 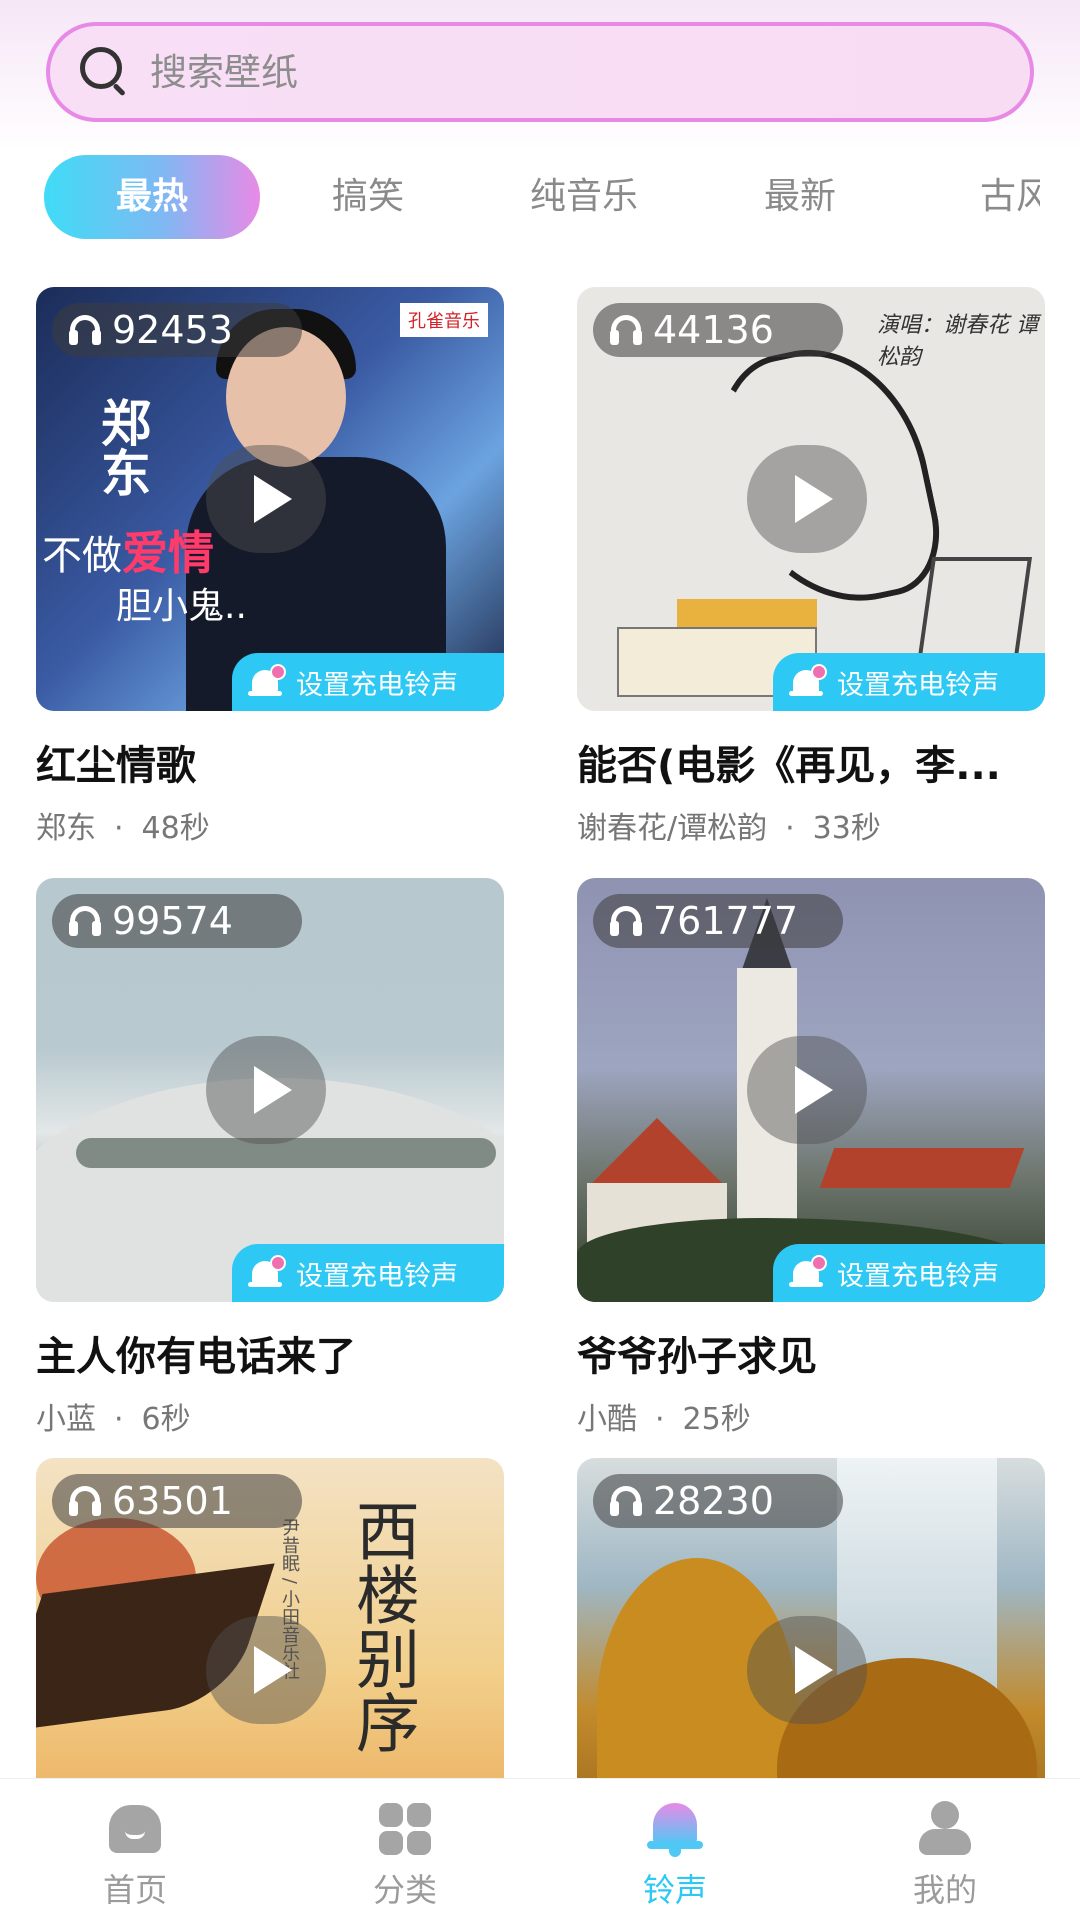 I want to click on ringtone-cover: 郑东 不做爱情 胆小鬼.. 孔雀音乐 92453 设置充电铃声, so click(x=270, y=499).